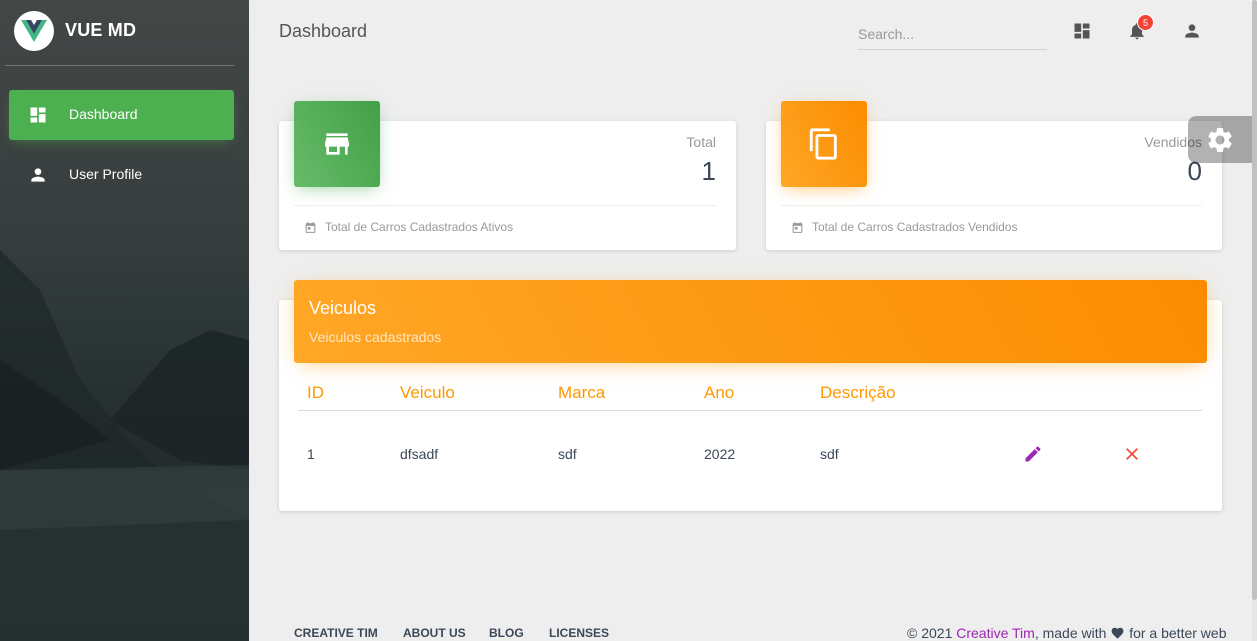 The height and width of the screenshot is (641, 1257). I want to click on stat-footer: Total de Carros Cadastrados Vendidos, so click(904, 227).